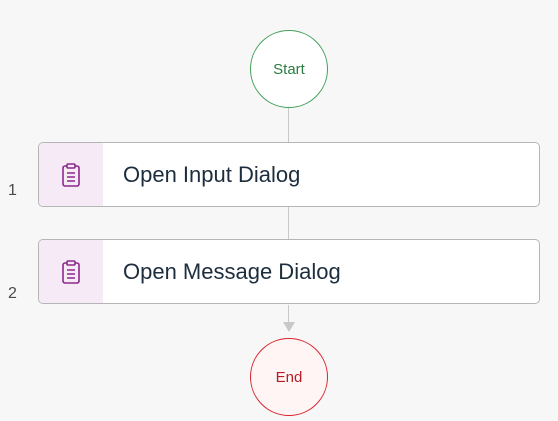  I want to click on start-event: Start, so click(289, 69).